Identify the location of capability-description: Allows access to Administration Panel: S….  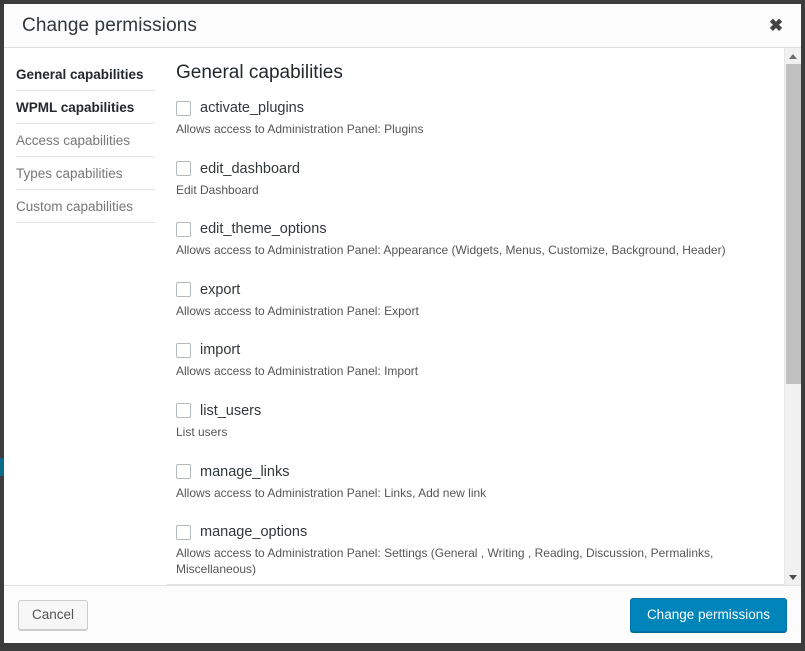
(445, 561).